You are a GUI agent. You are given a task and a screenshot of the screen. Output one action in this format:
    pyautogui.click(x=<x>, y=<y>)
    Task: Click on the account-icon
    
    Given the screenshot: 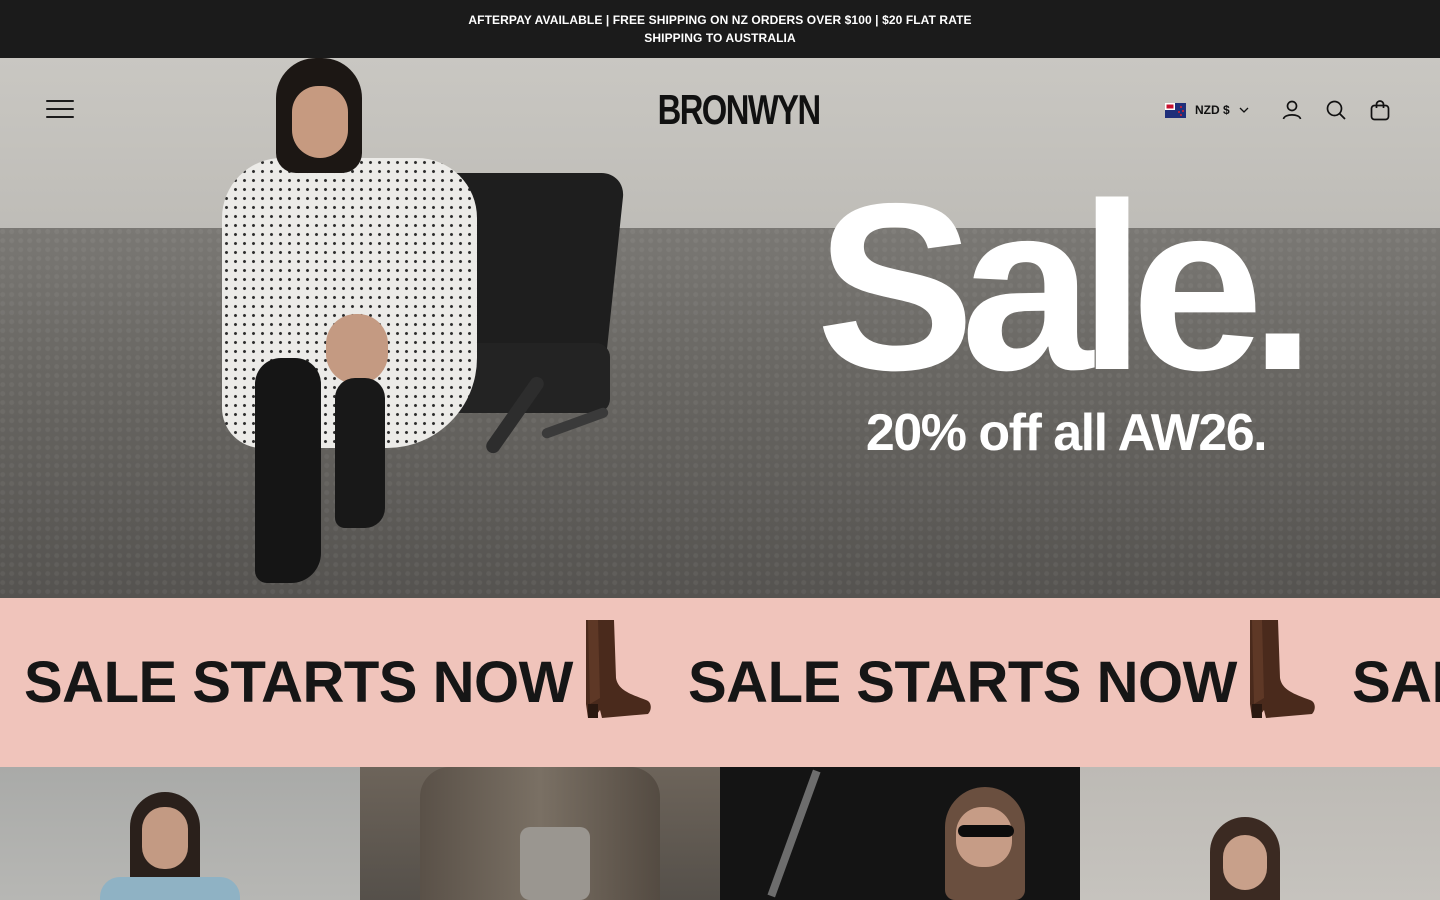 What is the action you would take?
    pyautogui.click(x=1292, y=110)
    